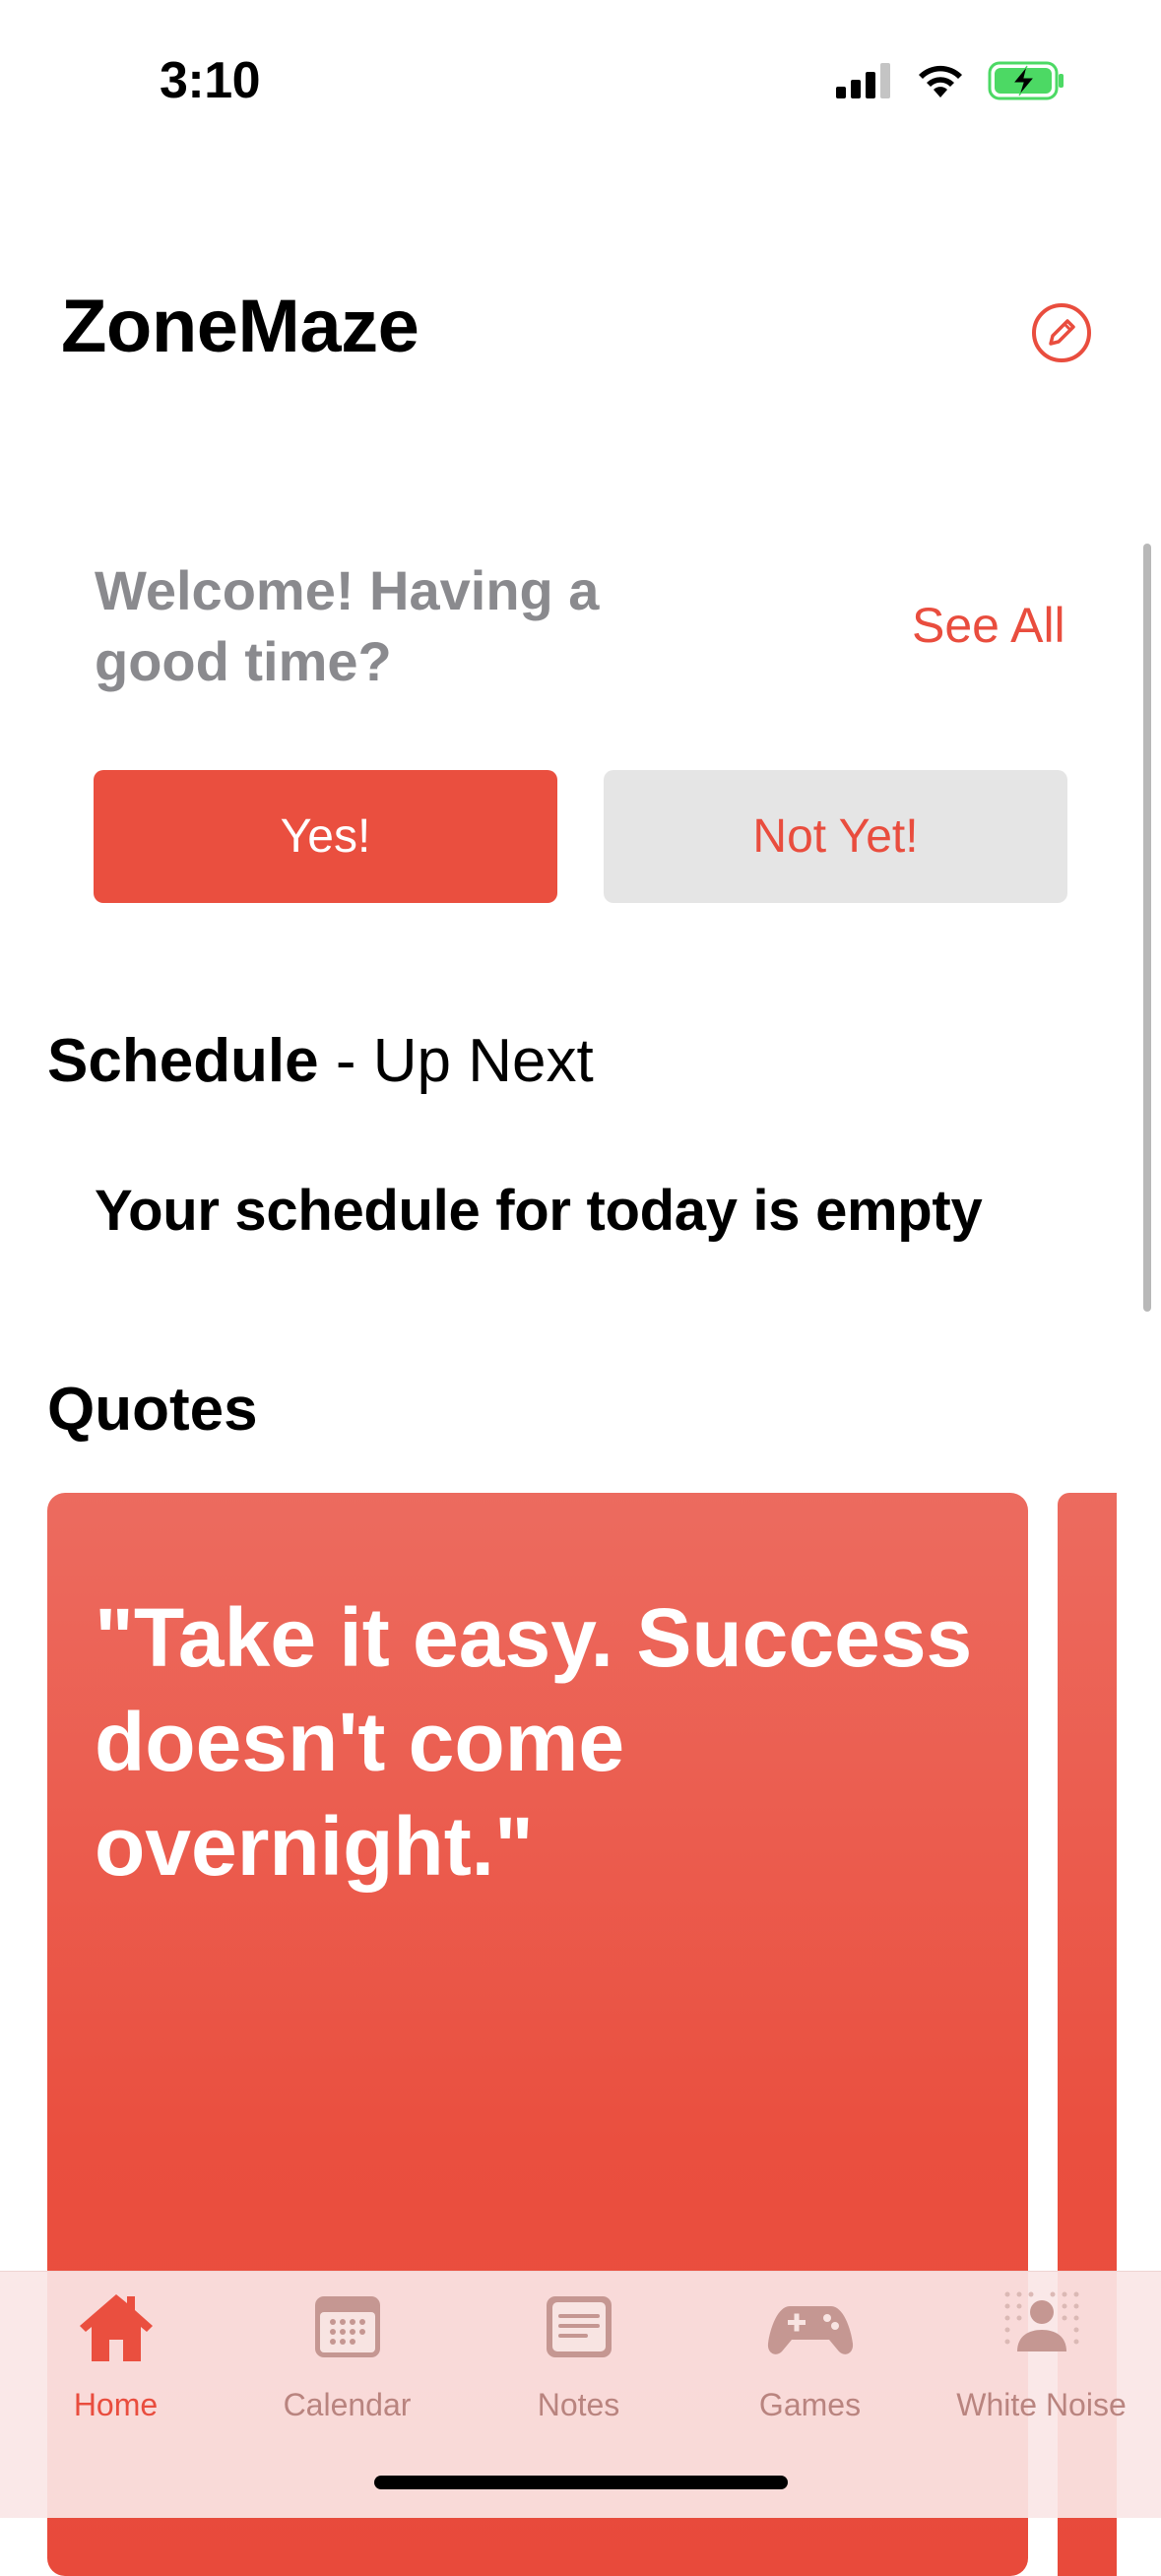  I want to click on yes-button: Yes!, so click(325, 836).